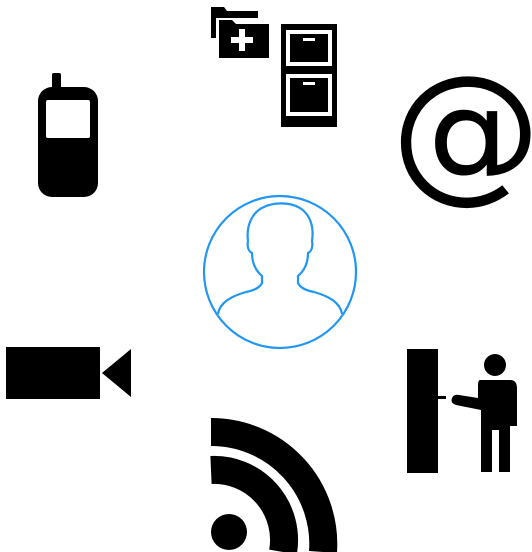  I want to click on video-camera-icon, so click(68, 373).